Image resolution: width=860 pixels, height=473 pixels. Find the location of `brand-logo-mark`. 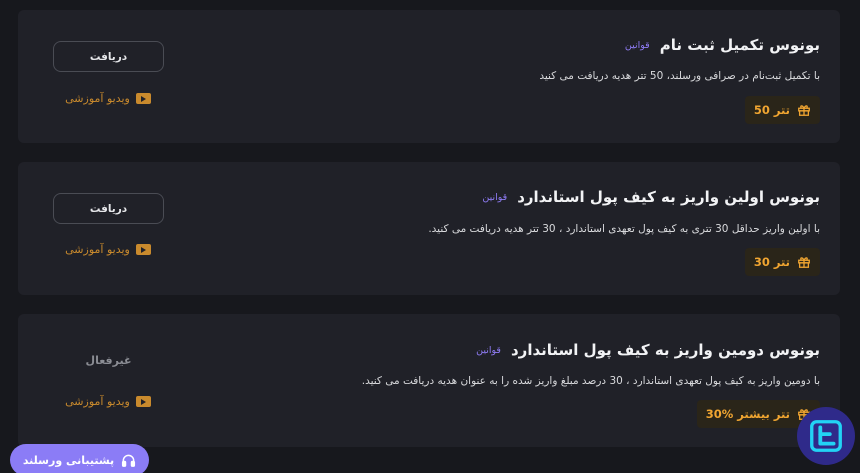

brand-logo-mark is located at coordinates (826, 436).